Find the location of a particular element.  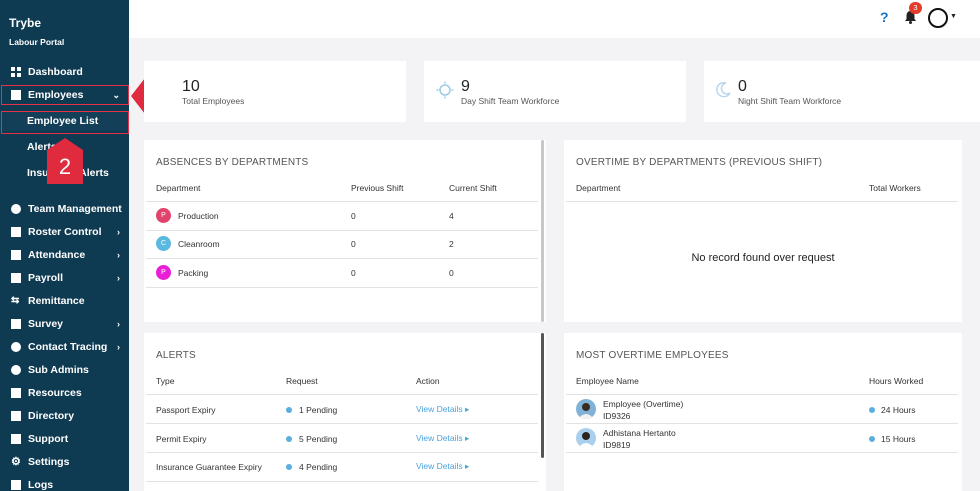

sidebar-item-remittance: ⇆ Remittance is located at coordinates (64, 301).